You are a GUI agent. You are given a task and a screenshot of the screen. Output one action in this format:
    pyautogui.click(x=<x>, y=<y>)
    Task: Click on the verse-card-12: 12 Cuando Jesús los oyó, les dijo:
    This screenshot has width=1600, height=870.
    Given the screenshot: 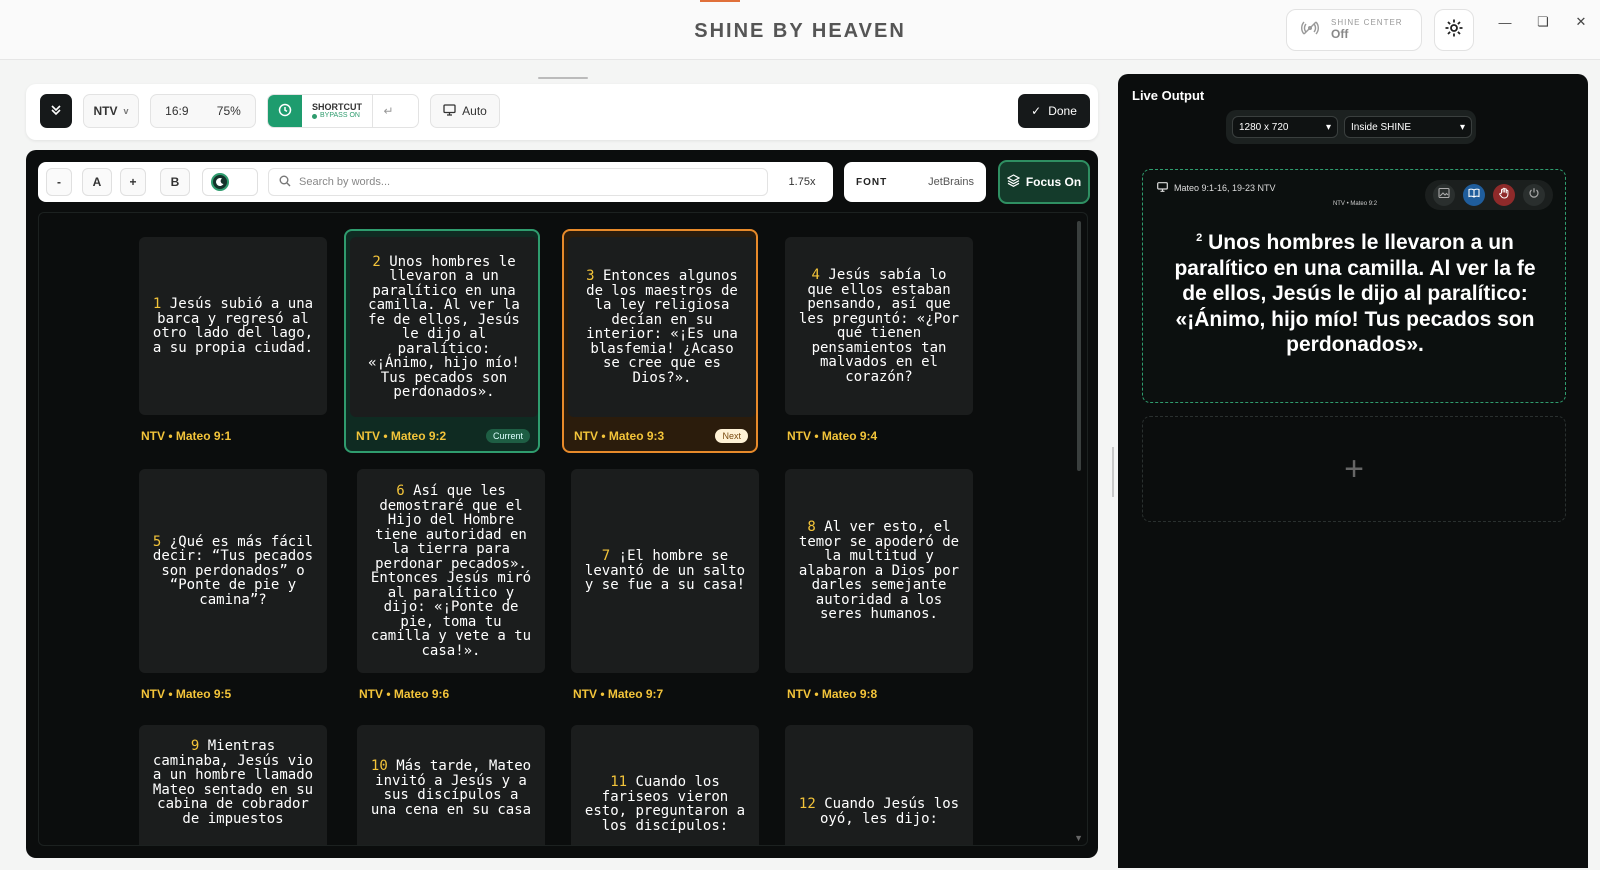 What is the action you would take?
    pyautogui.click(x=879, y=783)
    